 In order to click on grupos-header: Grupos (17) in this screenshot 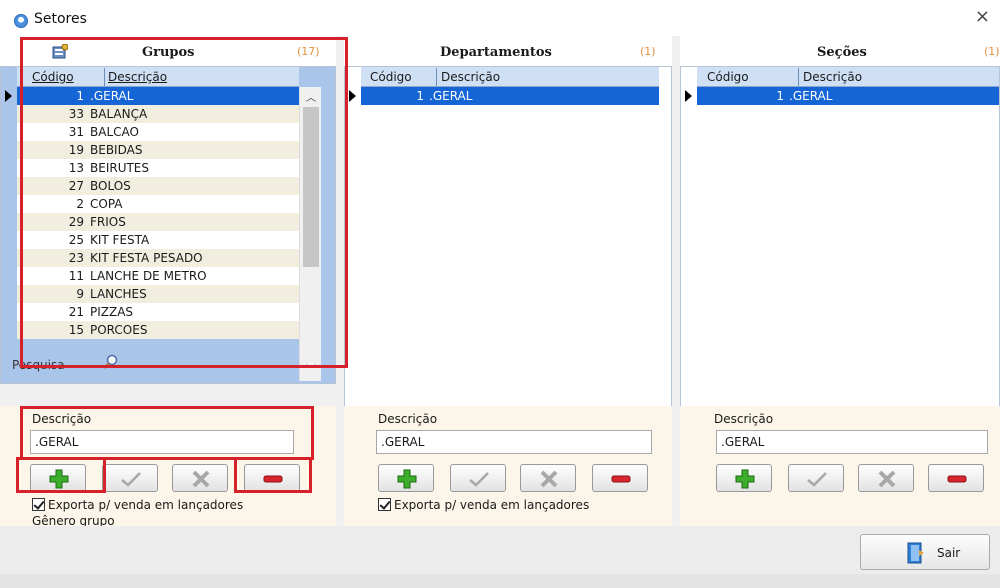, I will do `click(168, 51)`.